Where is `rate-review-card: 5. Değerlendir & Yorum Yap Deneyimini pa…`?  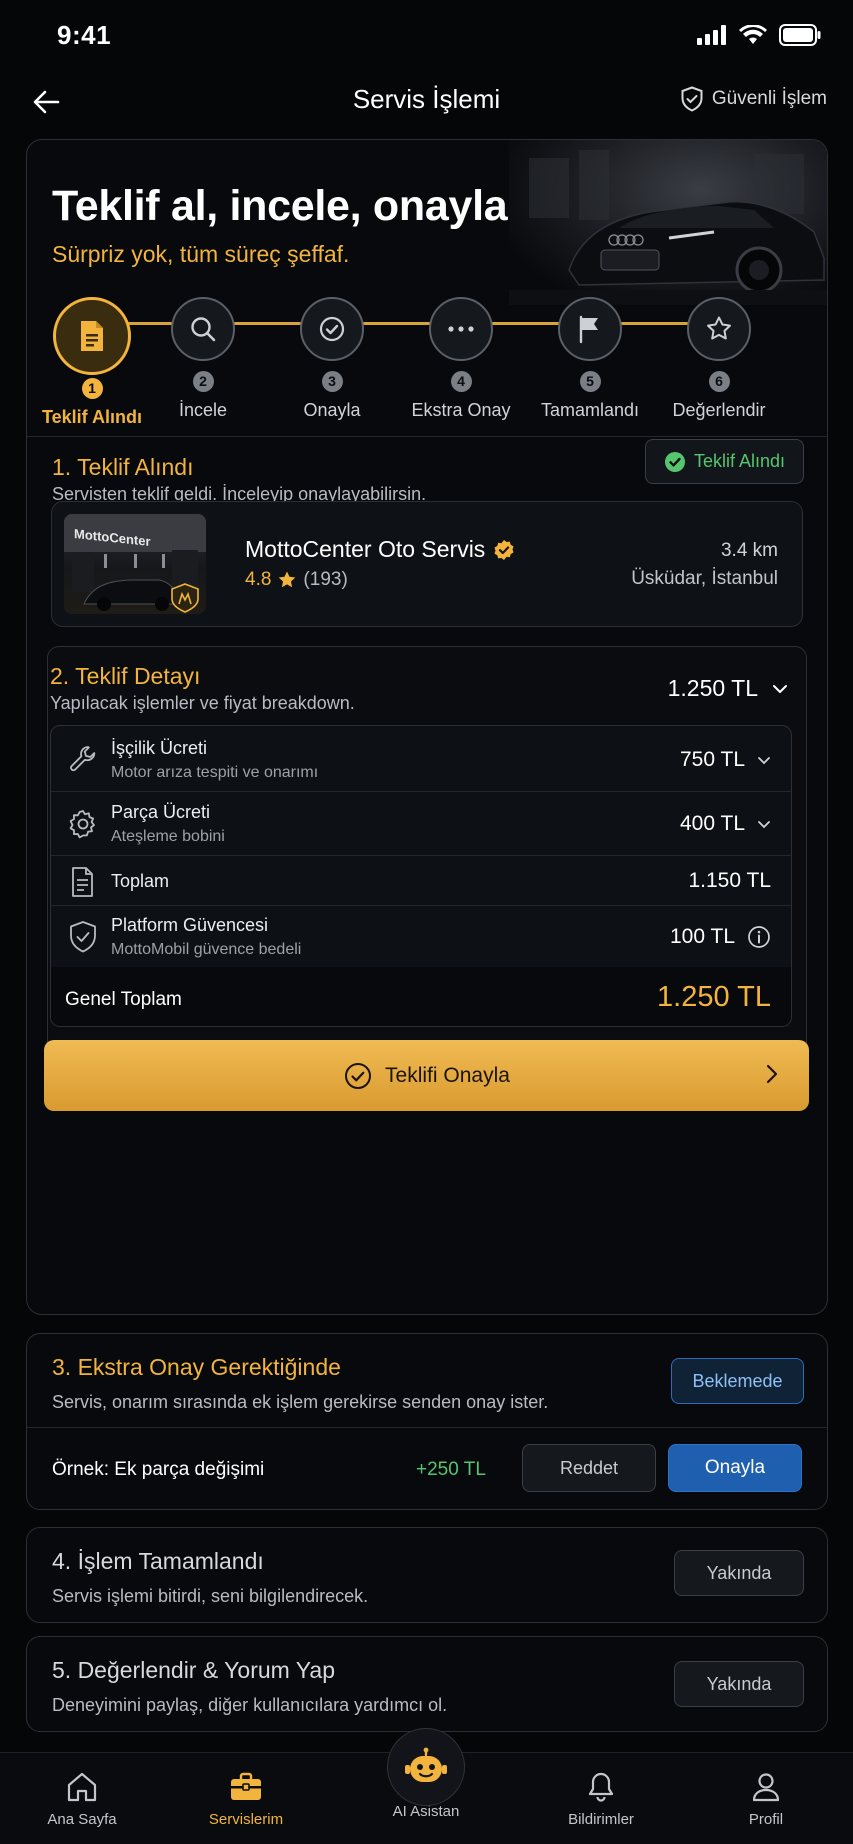 rate-review-card: 5. Değerlendir & Yorum Yap Deneyimini pa… is located at coordinates (427, 1684).